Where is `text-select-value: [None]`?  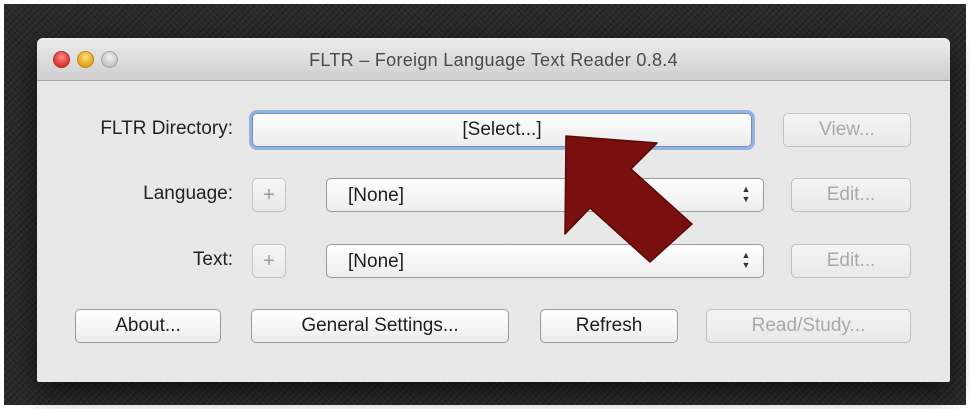 text-select-value: [None] is located at coordinates (376, 261).